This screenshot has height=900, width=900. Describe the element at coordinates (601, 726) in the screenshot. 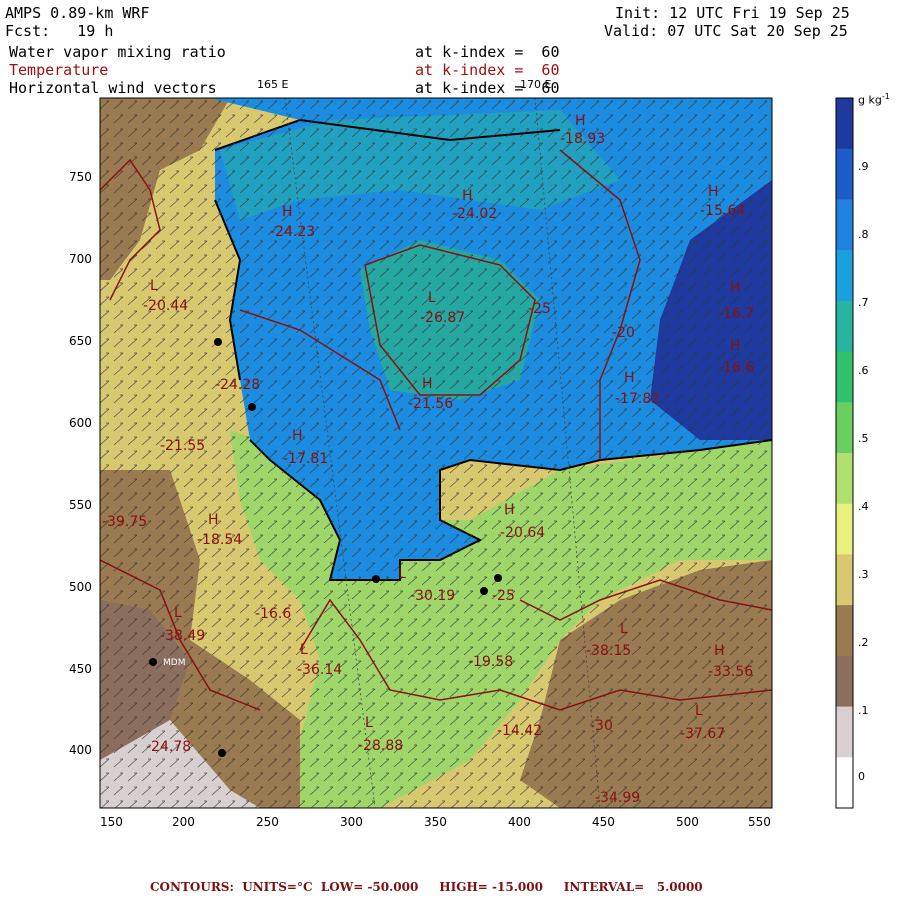

I see `contour-label: -30` at that location.